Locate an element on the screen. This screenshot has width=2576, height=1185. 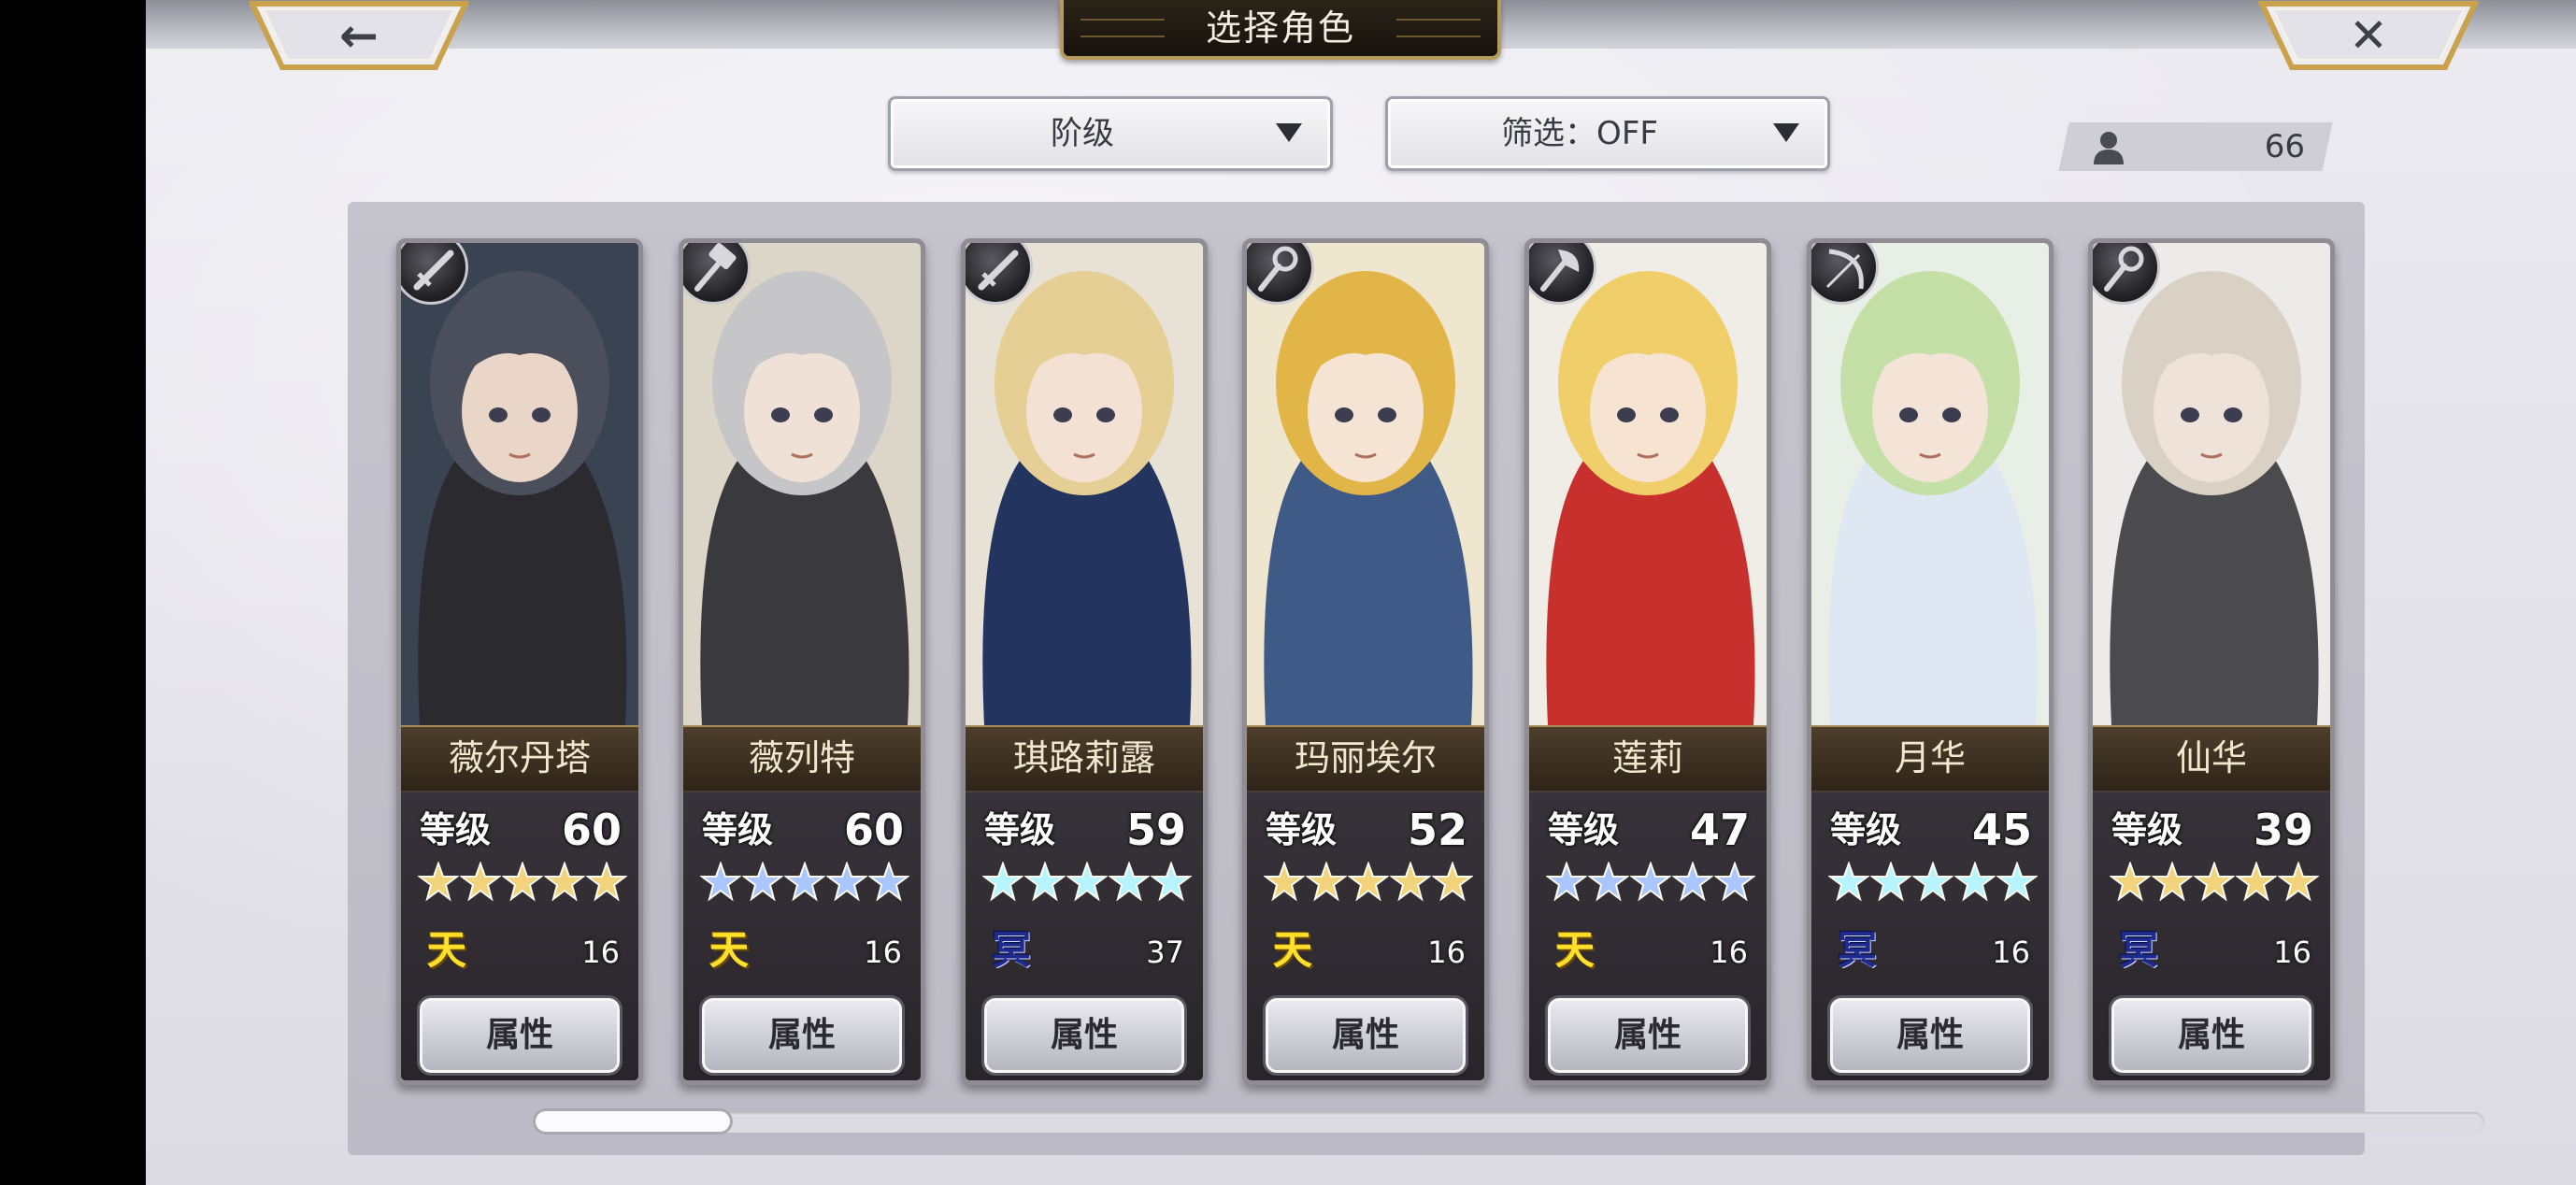
character-sub-count: 37 is located at coordinates (1165, 952).